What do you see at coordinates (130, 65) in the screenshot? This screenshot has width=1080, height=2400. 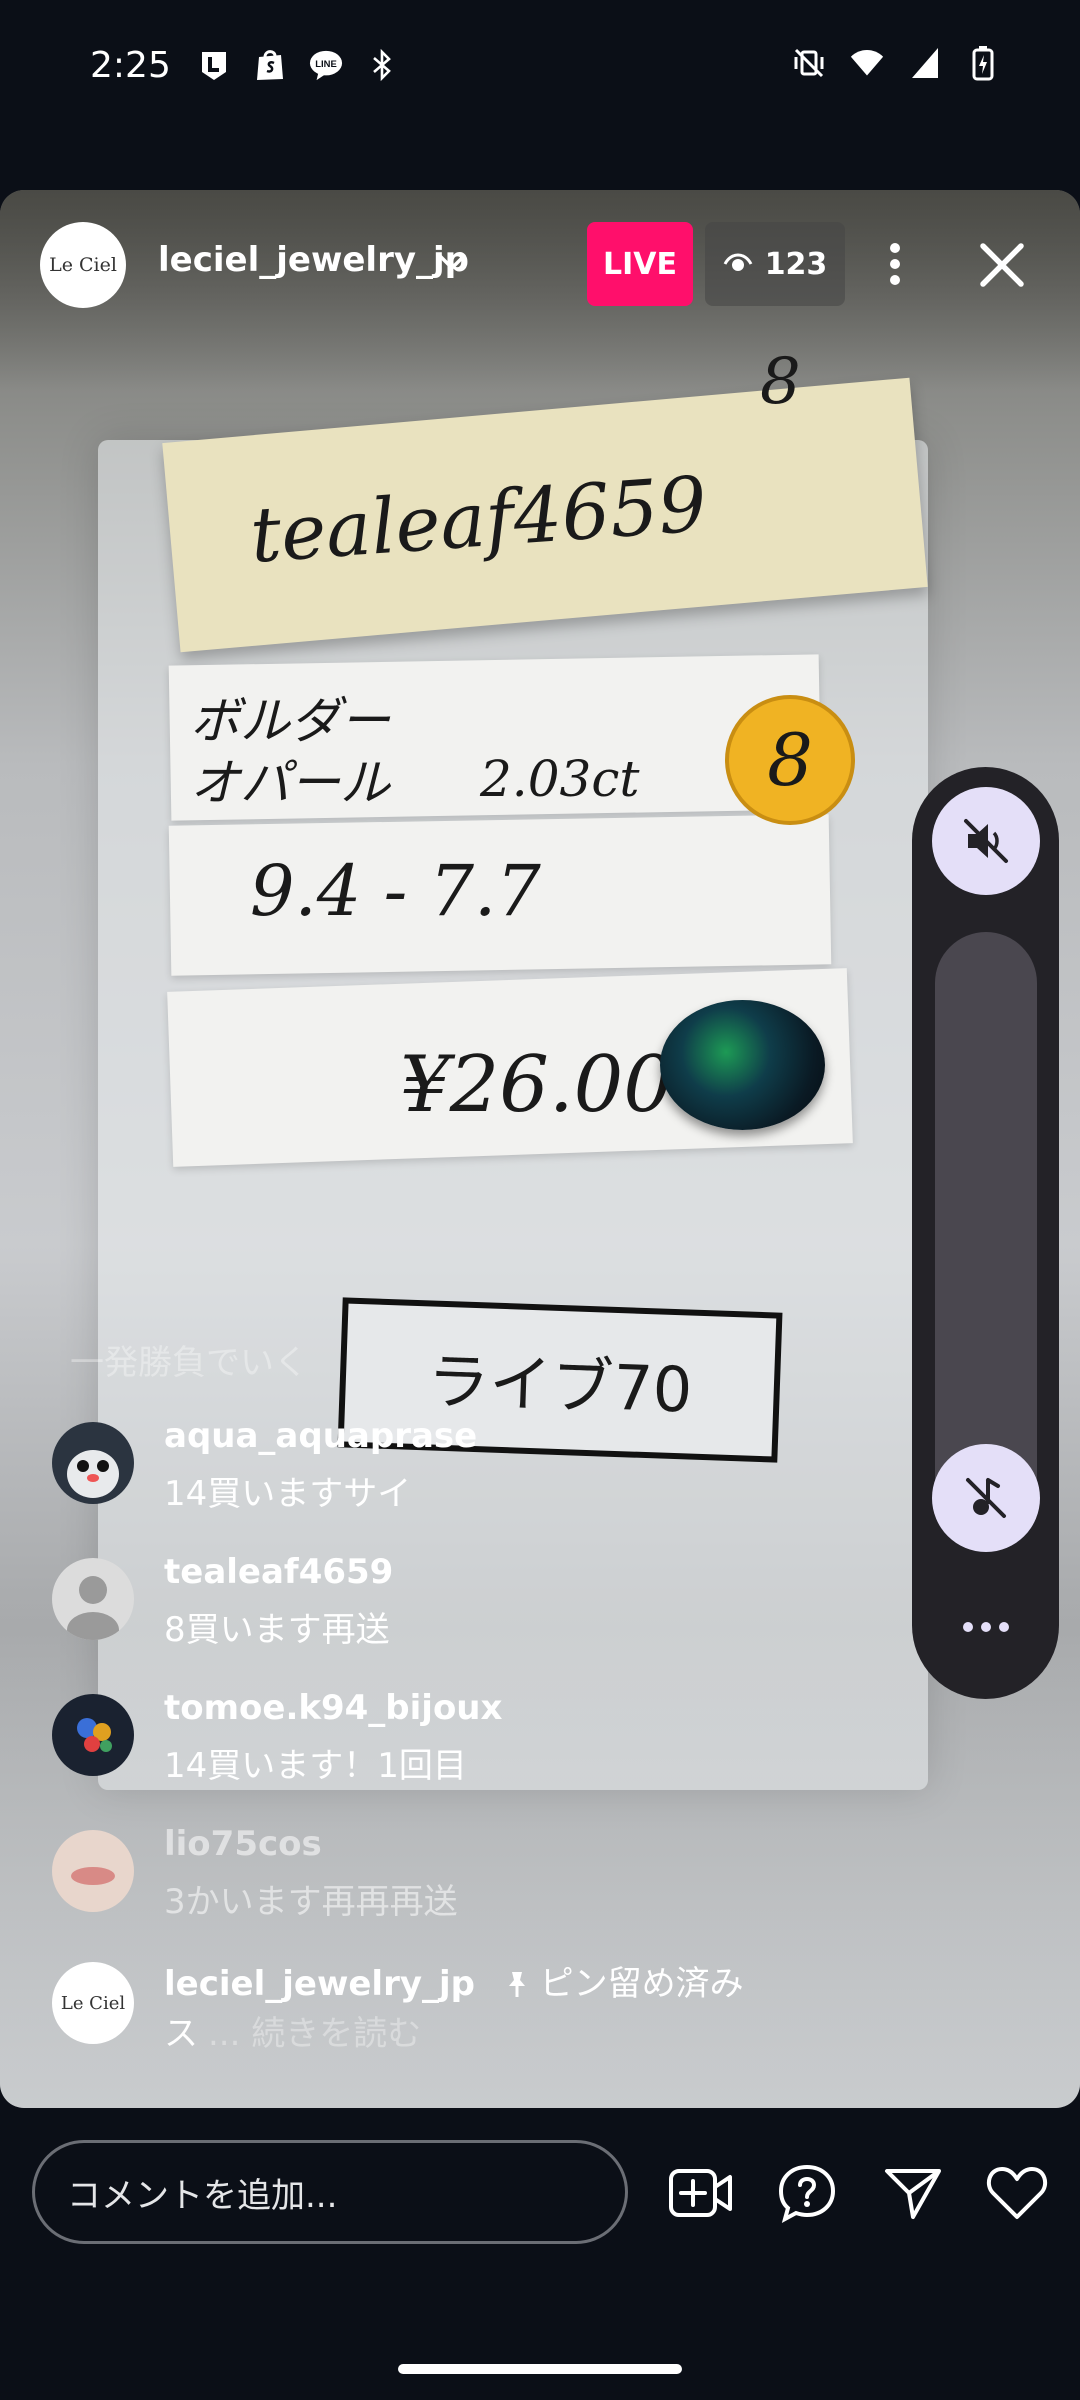 I see `status-time: 2:25` at bounding box center [130, 65].